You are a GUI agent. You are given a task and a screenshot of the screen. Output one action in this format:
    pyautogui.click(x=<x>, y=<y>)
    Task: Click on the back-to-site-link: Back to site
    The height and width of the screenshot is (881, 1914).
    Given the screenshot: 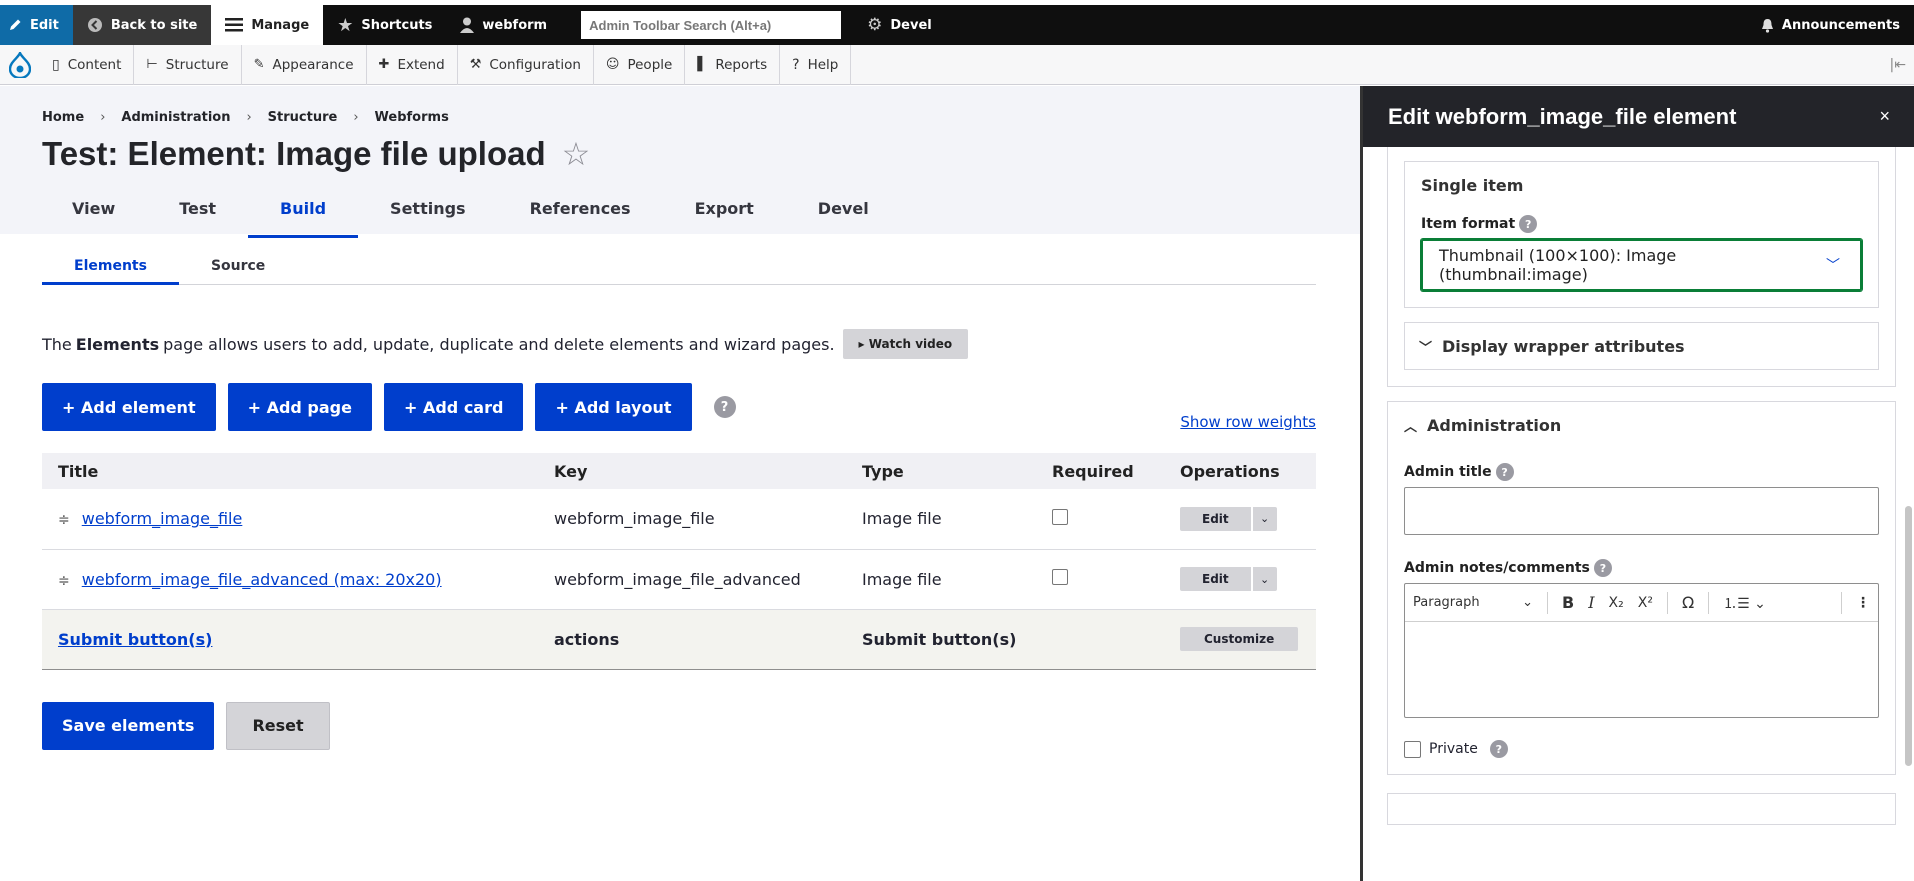 What is the action you would take?
    pyautogui.click(x=142, y=25)
    